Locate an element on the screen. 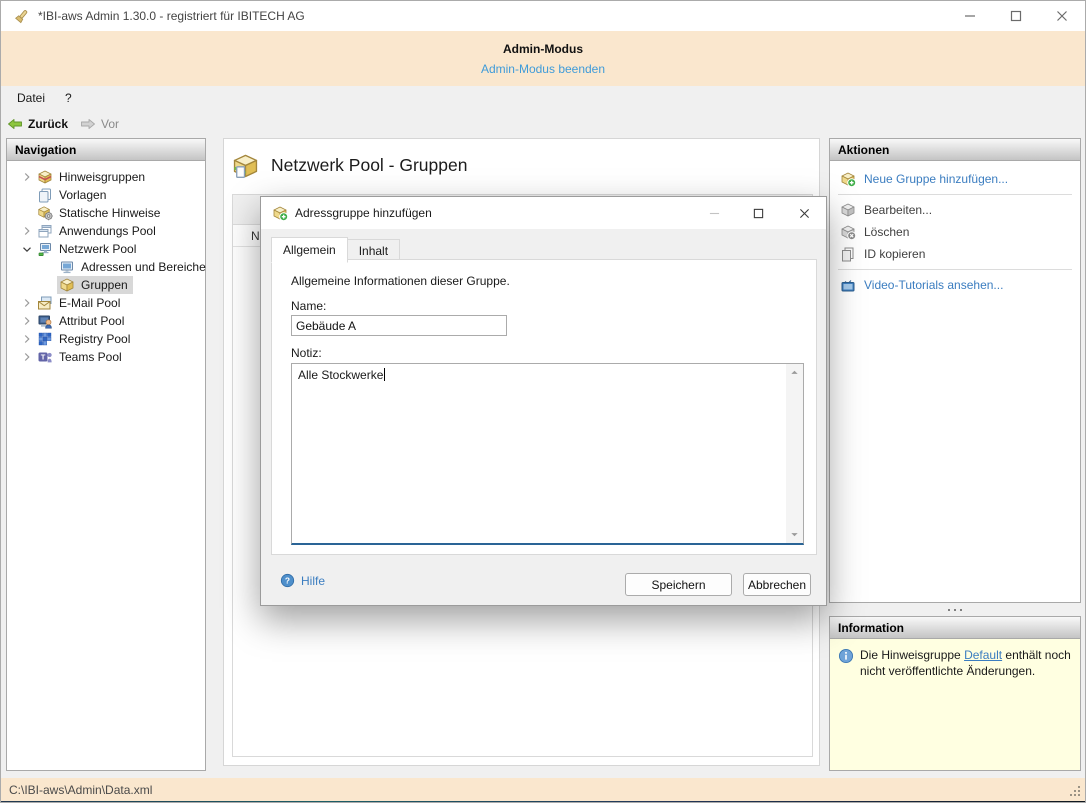  network-pool-icon is located at coordinates (45, 249).